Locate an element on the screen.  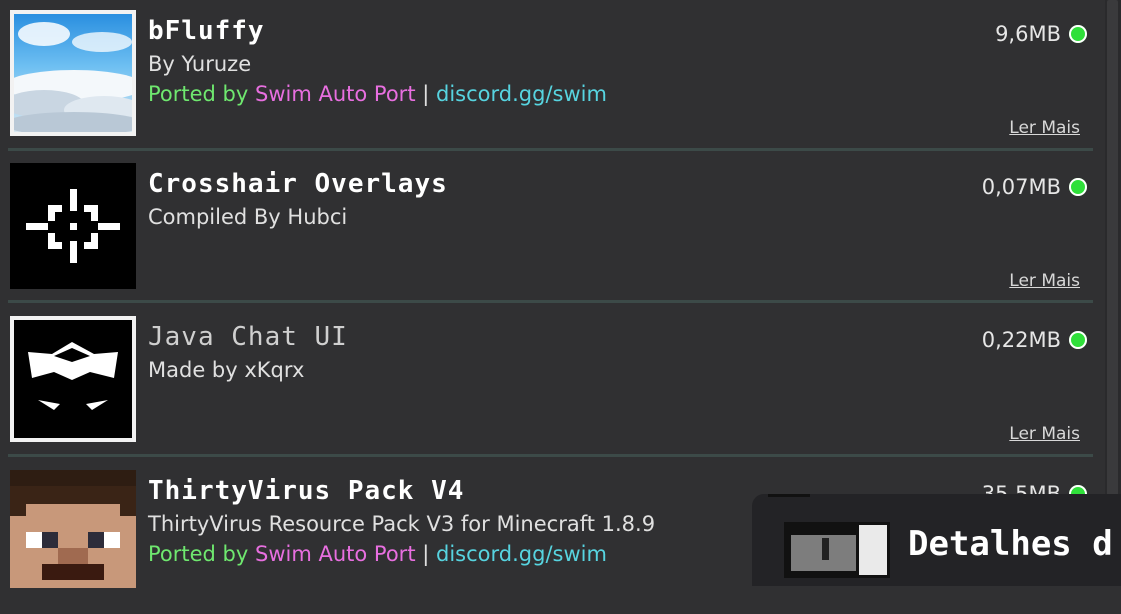
scrollbar-thumb is located at coordinates (1112, 248).